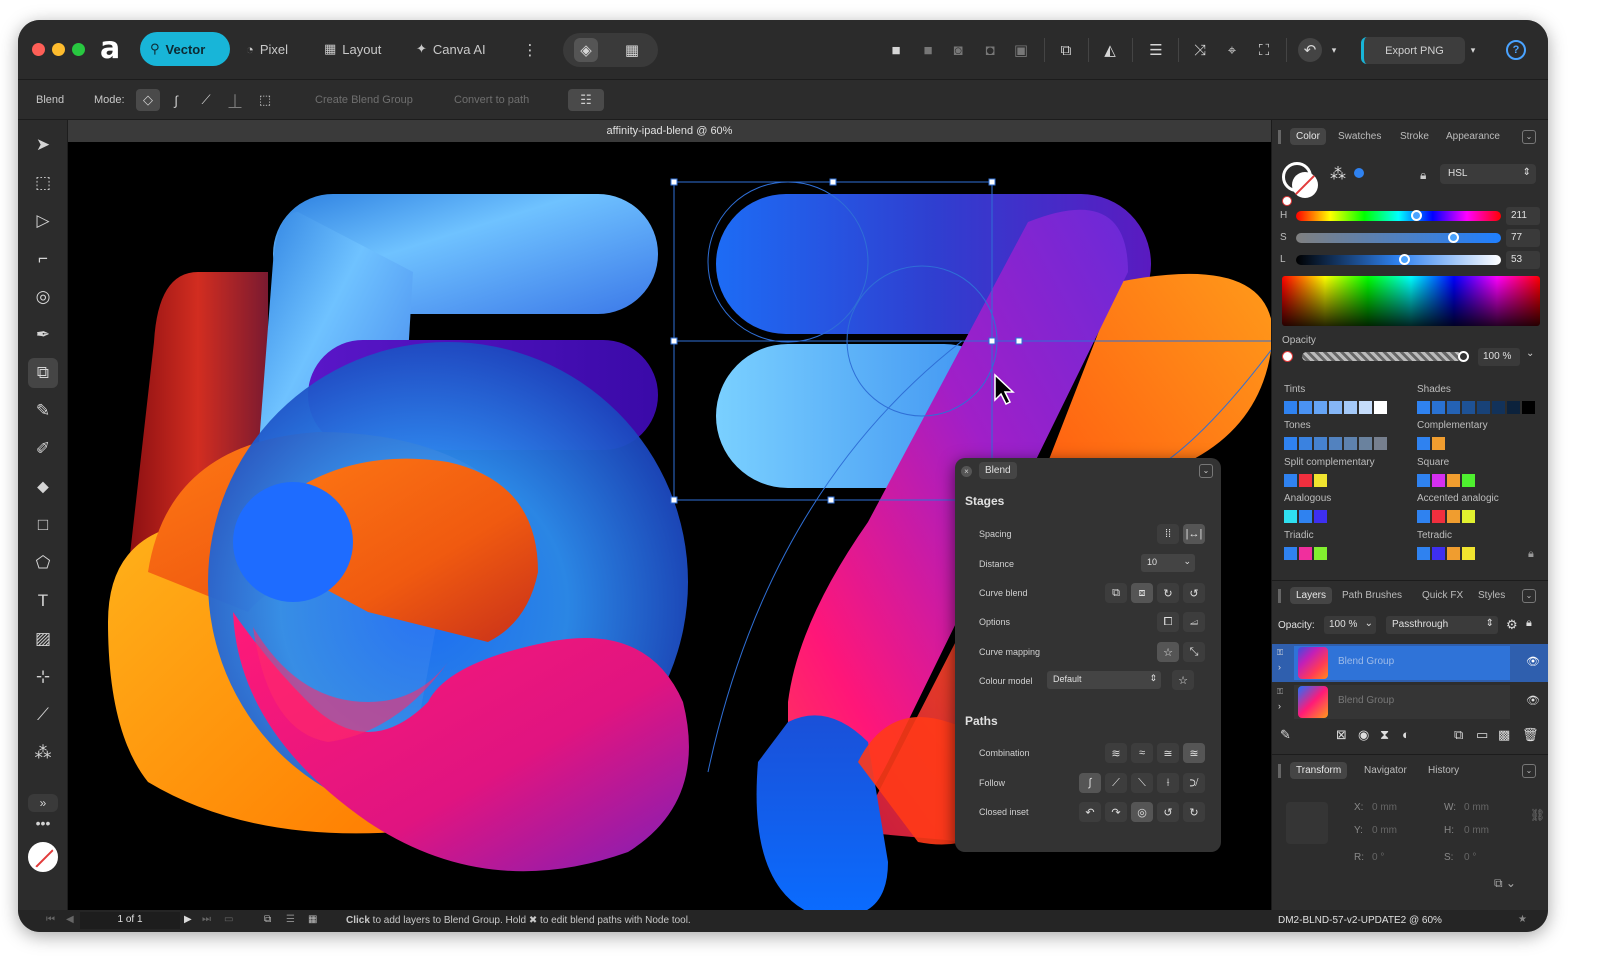 The image size is (1600, 968). What do you see at coordinates (1505, 883) in the screenshot?
I see `transform-options-icon: ⧉ ⌄` at bounding box center [1505, 883].